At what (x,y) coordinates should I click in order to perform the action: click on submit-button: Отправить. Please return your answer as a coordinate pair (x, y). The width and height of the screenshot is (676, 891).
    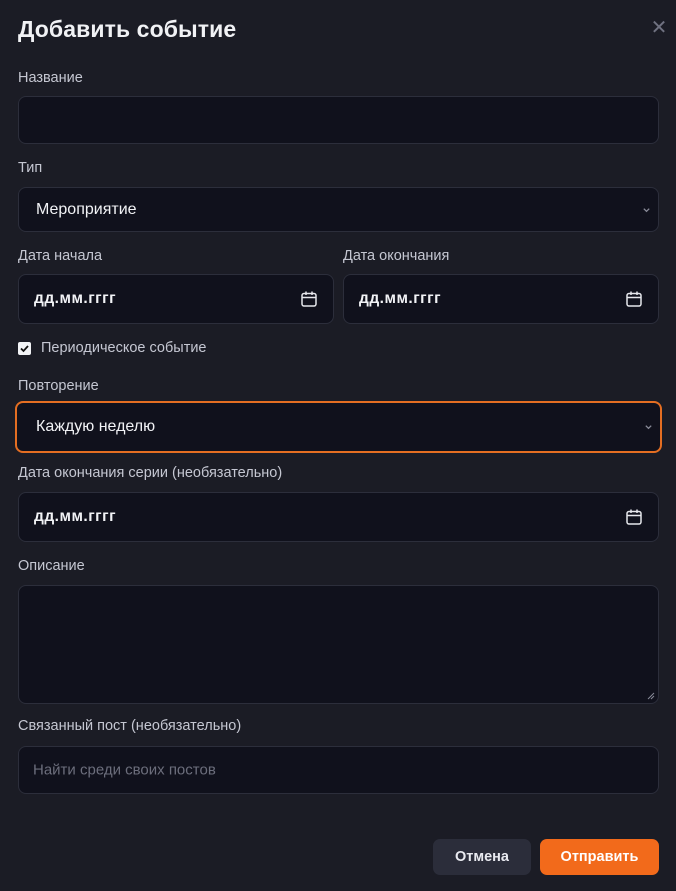
    Looking at the image, I should click on (599, 857).